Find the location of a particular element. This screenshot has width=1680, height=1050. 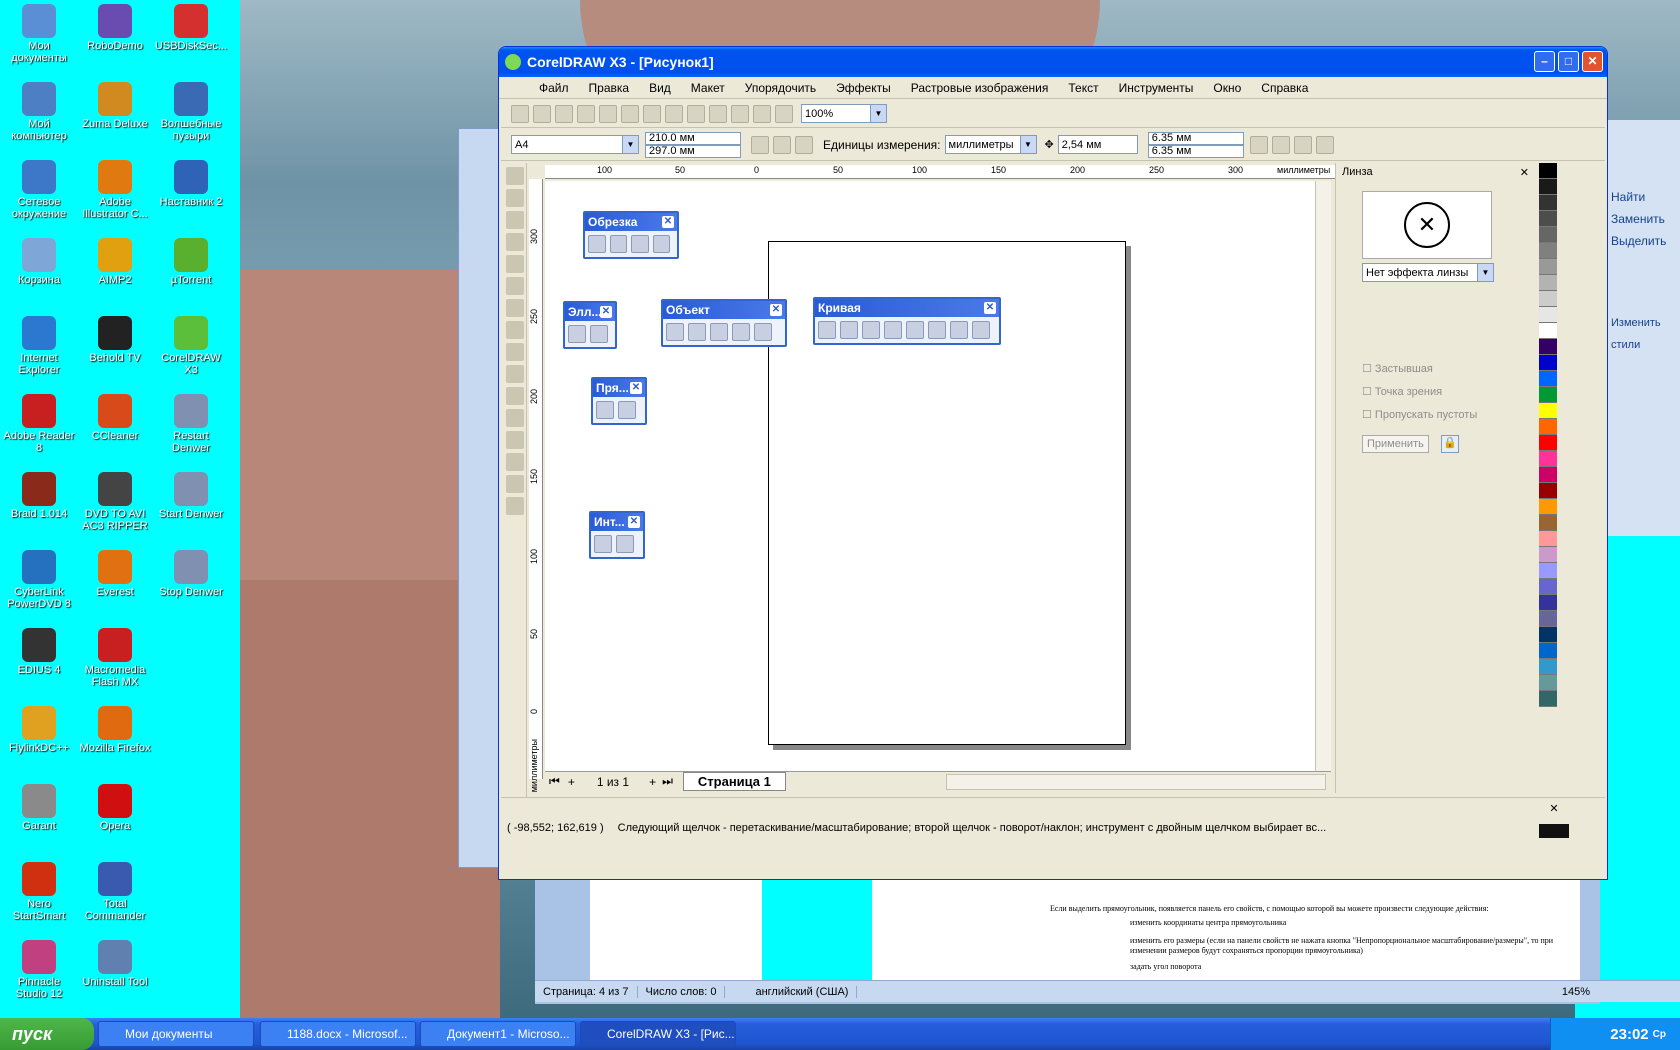

vertical-scrollbar is located at coordinates (1323, 476).